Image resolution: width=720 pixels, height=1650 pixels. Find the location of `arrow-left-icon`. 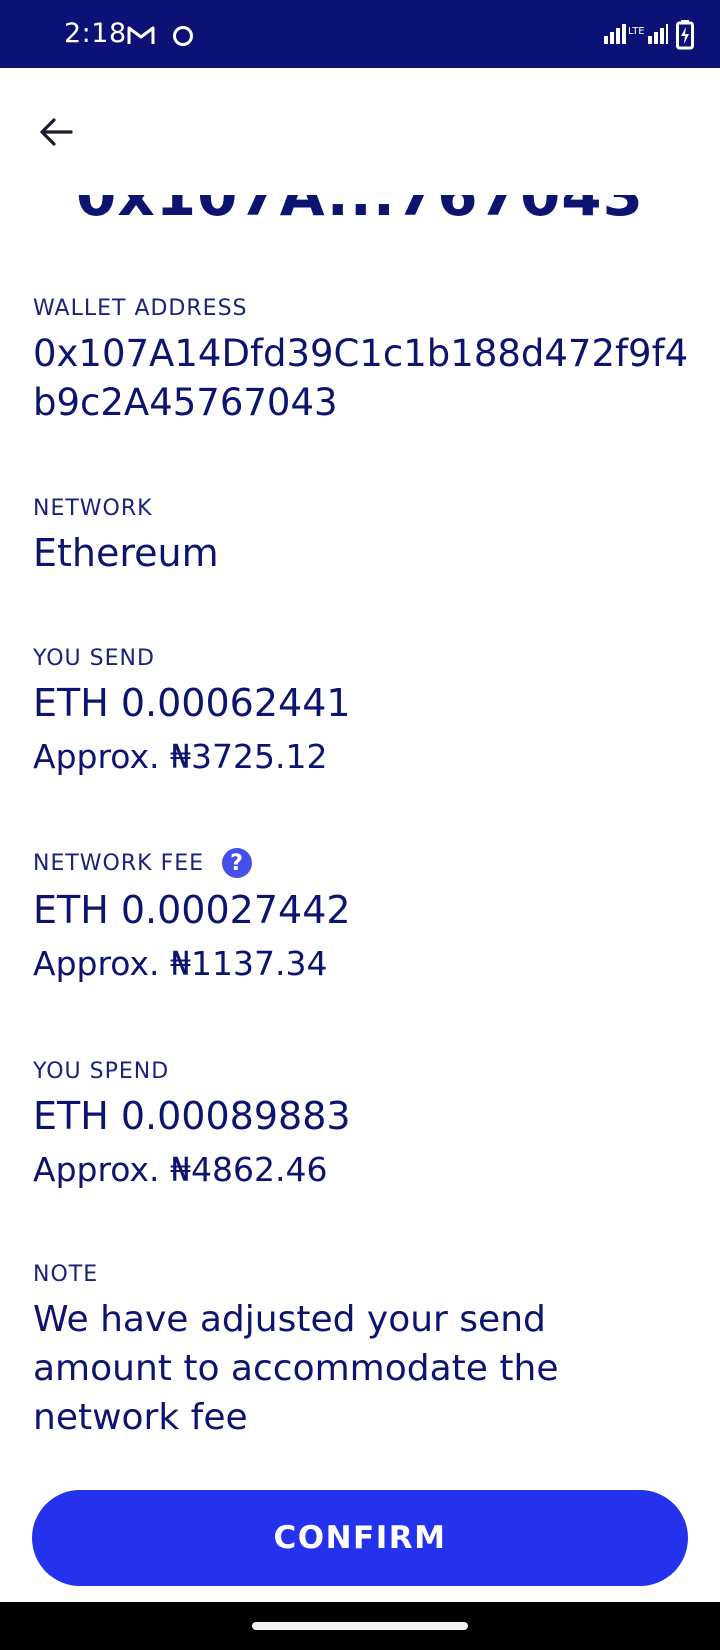

arrow-left-icon is located at coordinates (56, 132).